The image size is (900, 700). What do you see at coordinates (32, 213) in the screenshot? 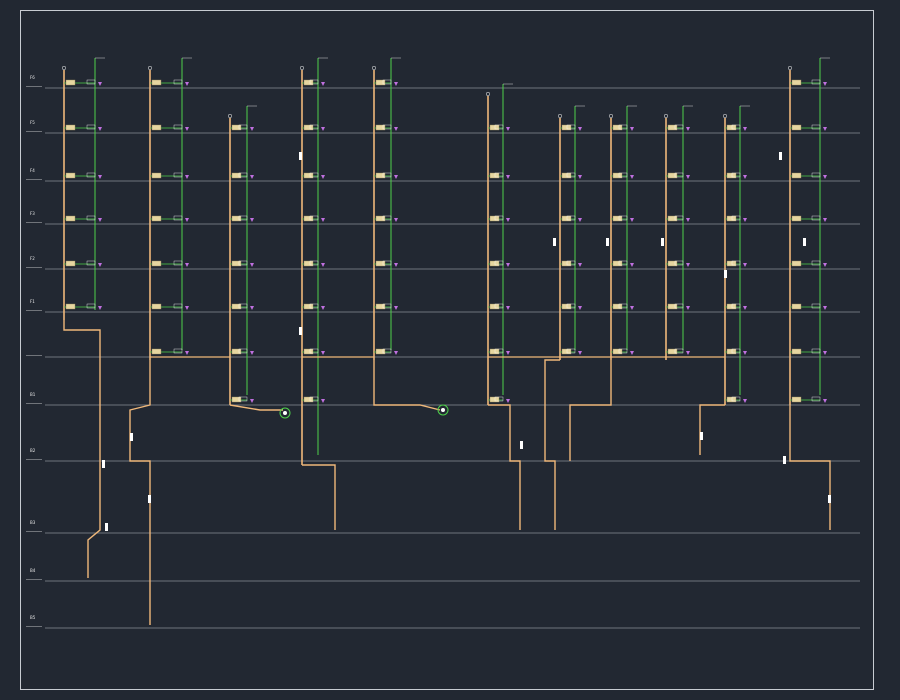
I see `floor-tag: F3` at bounding box center [32, 213].